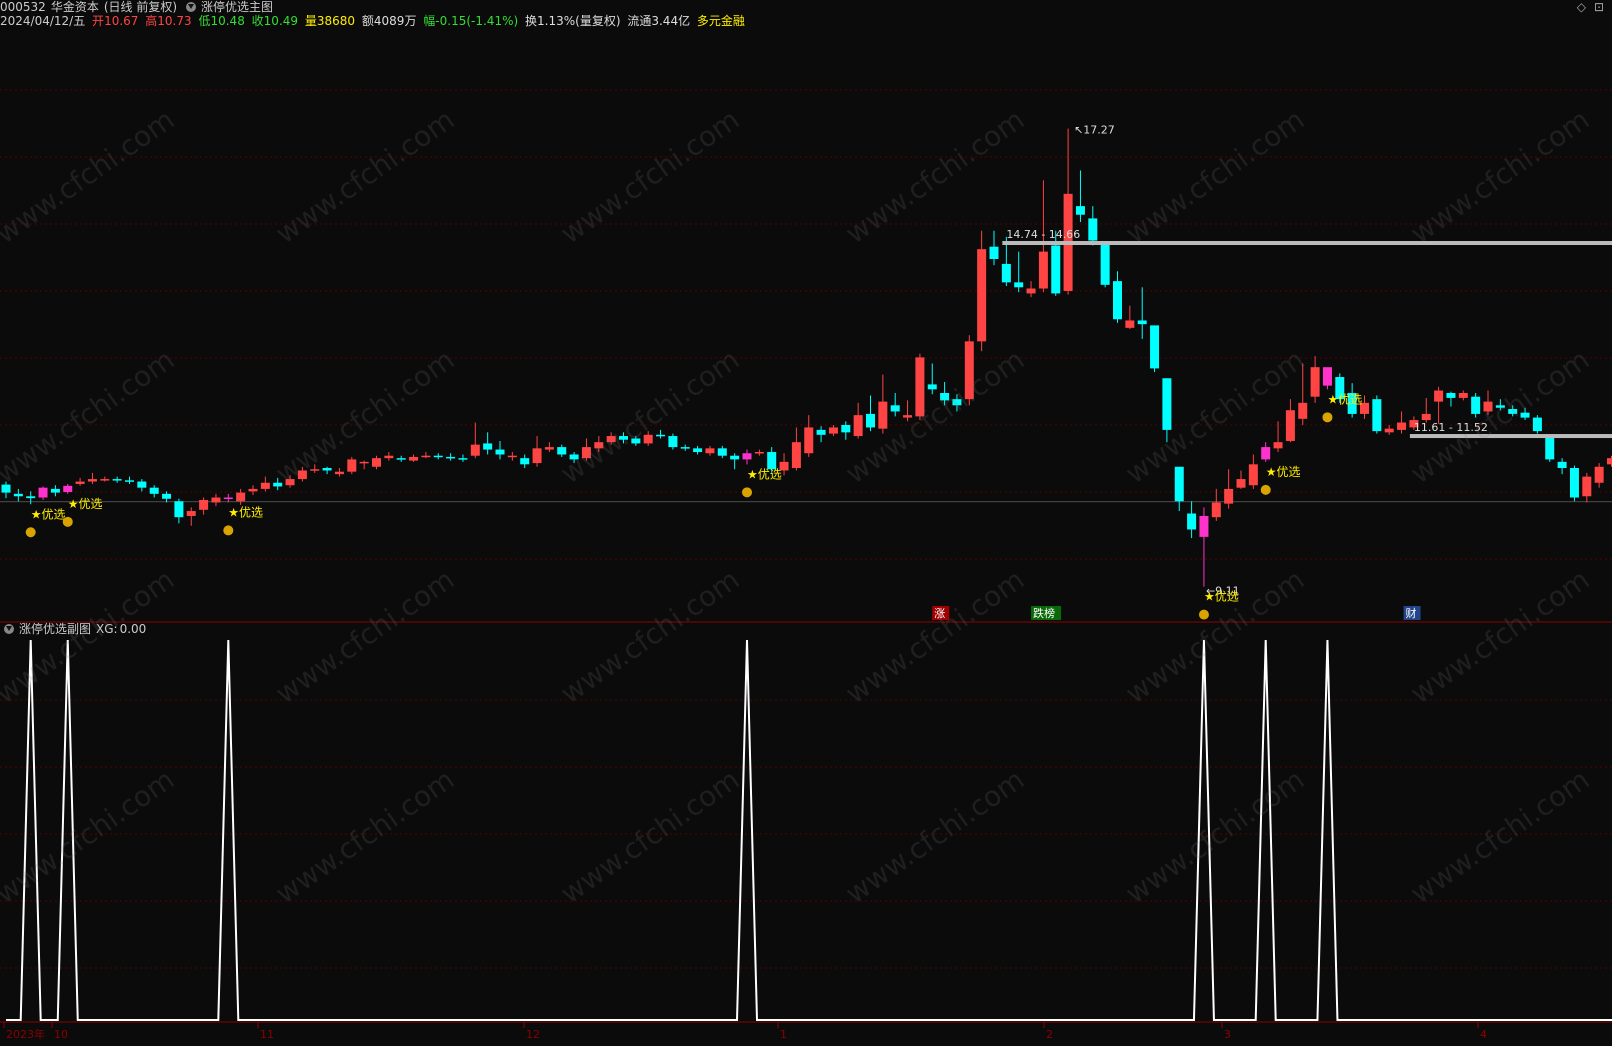 Image resolution: width=1612 pixels, height=1046 pixels. What do you see at coordinates (939, 613) in the screenshot?
I see `event-tag: 涨` at bounding box center [939, 613].